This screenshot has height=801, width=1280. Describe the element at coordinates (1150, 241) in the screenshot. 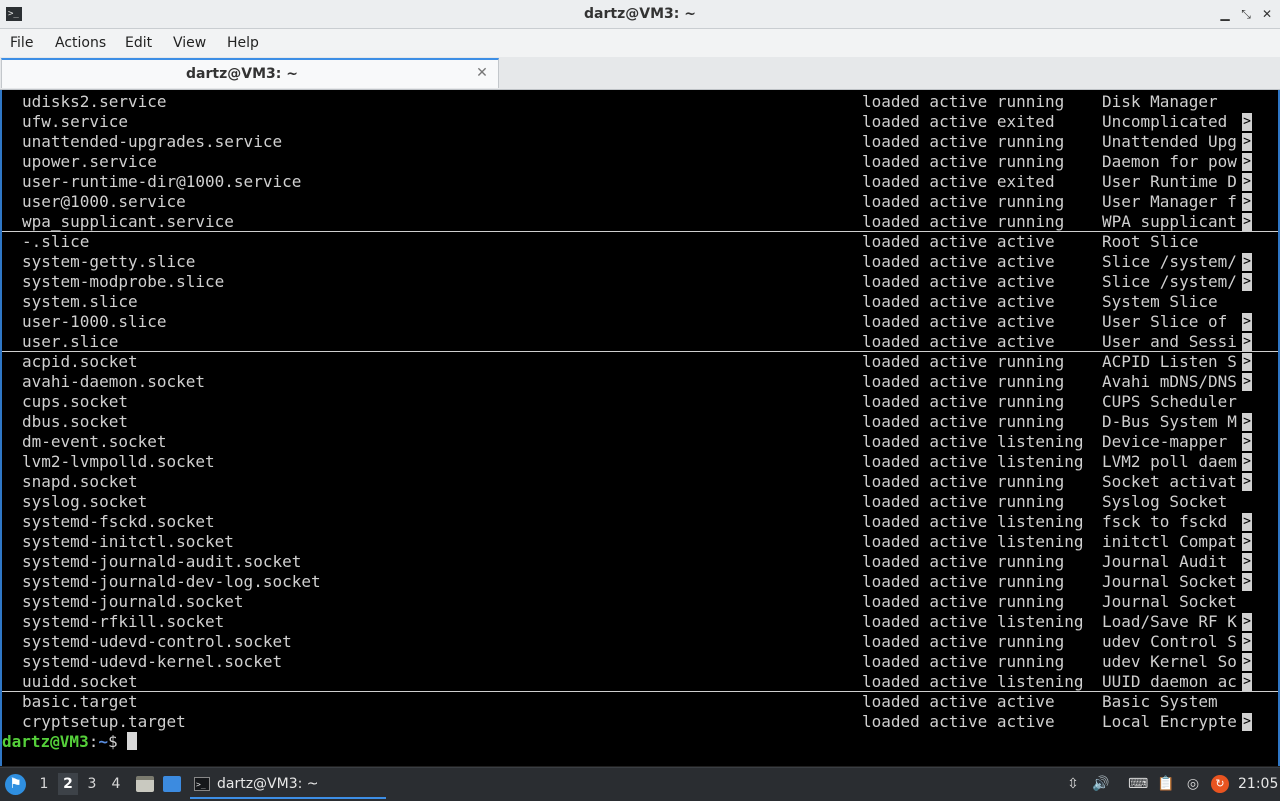

I see `unit-description: Root Slice` at that location.